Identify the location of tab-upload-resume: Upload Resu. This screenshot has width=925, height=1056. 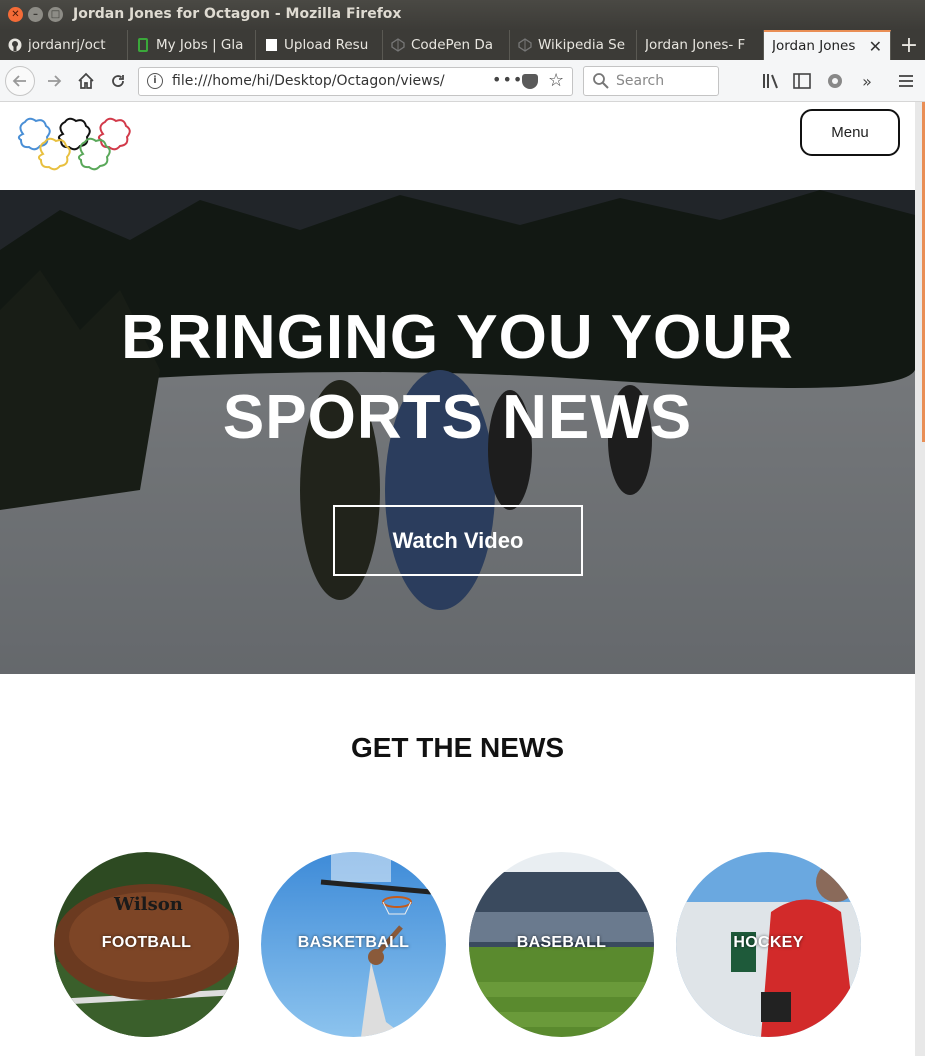
(319, 45).